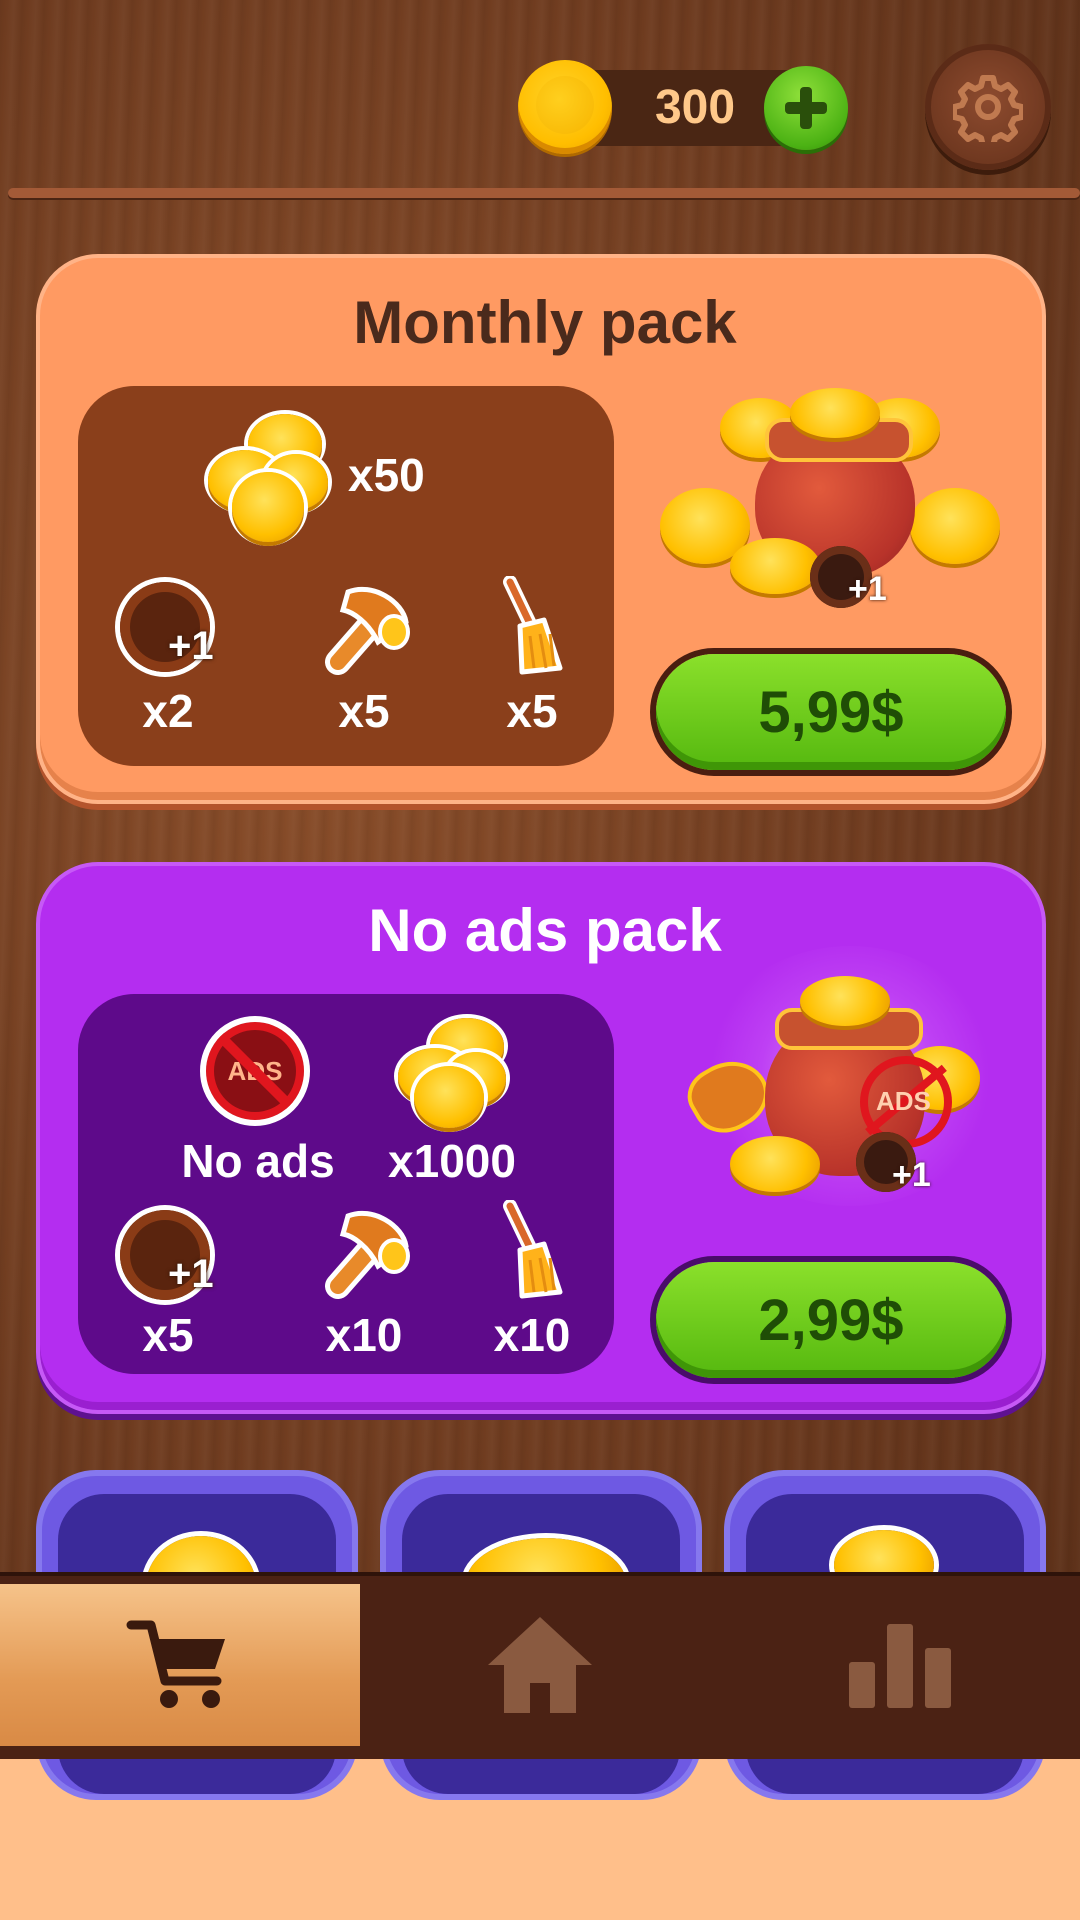  I want to click on coin-count: 300, so click(695, 107).